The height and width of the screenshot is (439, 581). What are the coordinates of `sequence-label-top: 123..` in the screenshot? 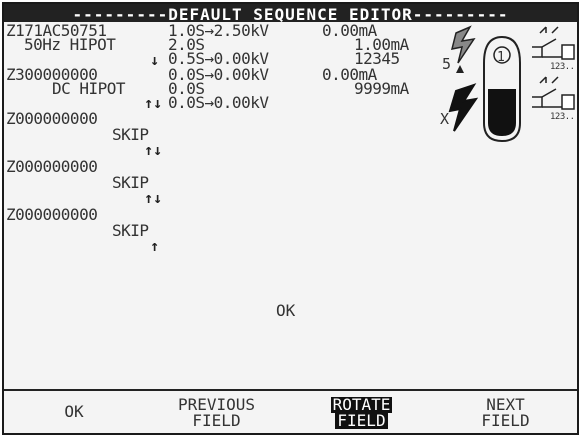 It's located at (562, 67).